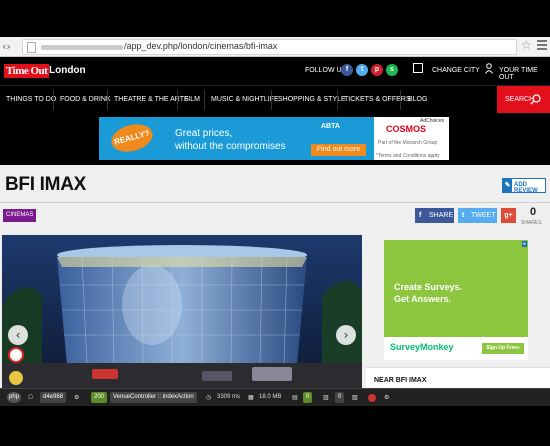 The image size is (550, 446). I want to click on clock-icon: ◷, so click(209, 398).